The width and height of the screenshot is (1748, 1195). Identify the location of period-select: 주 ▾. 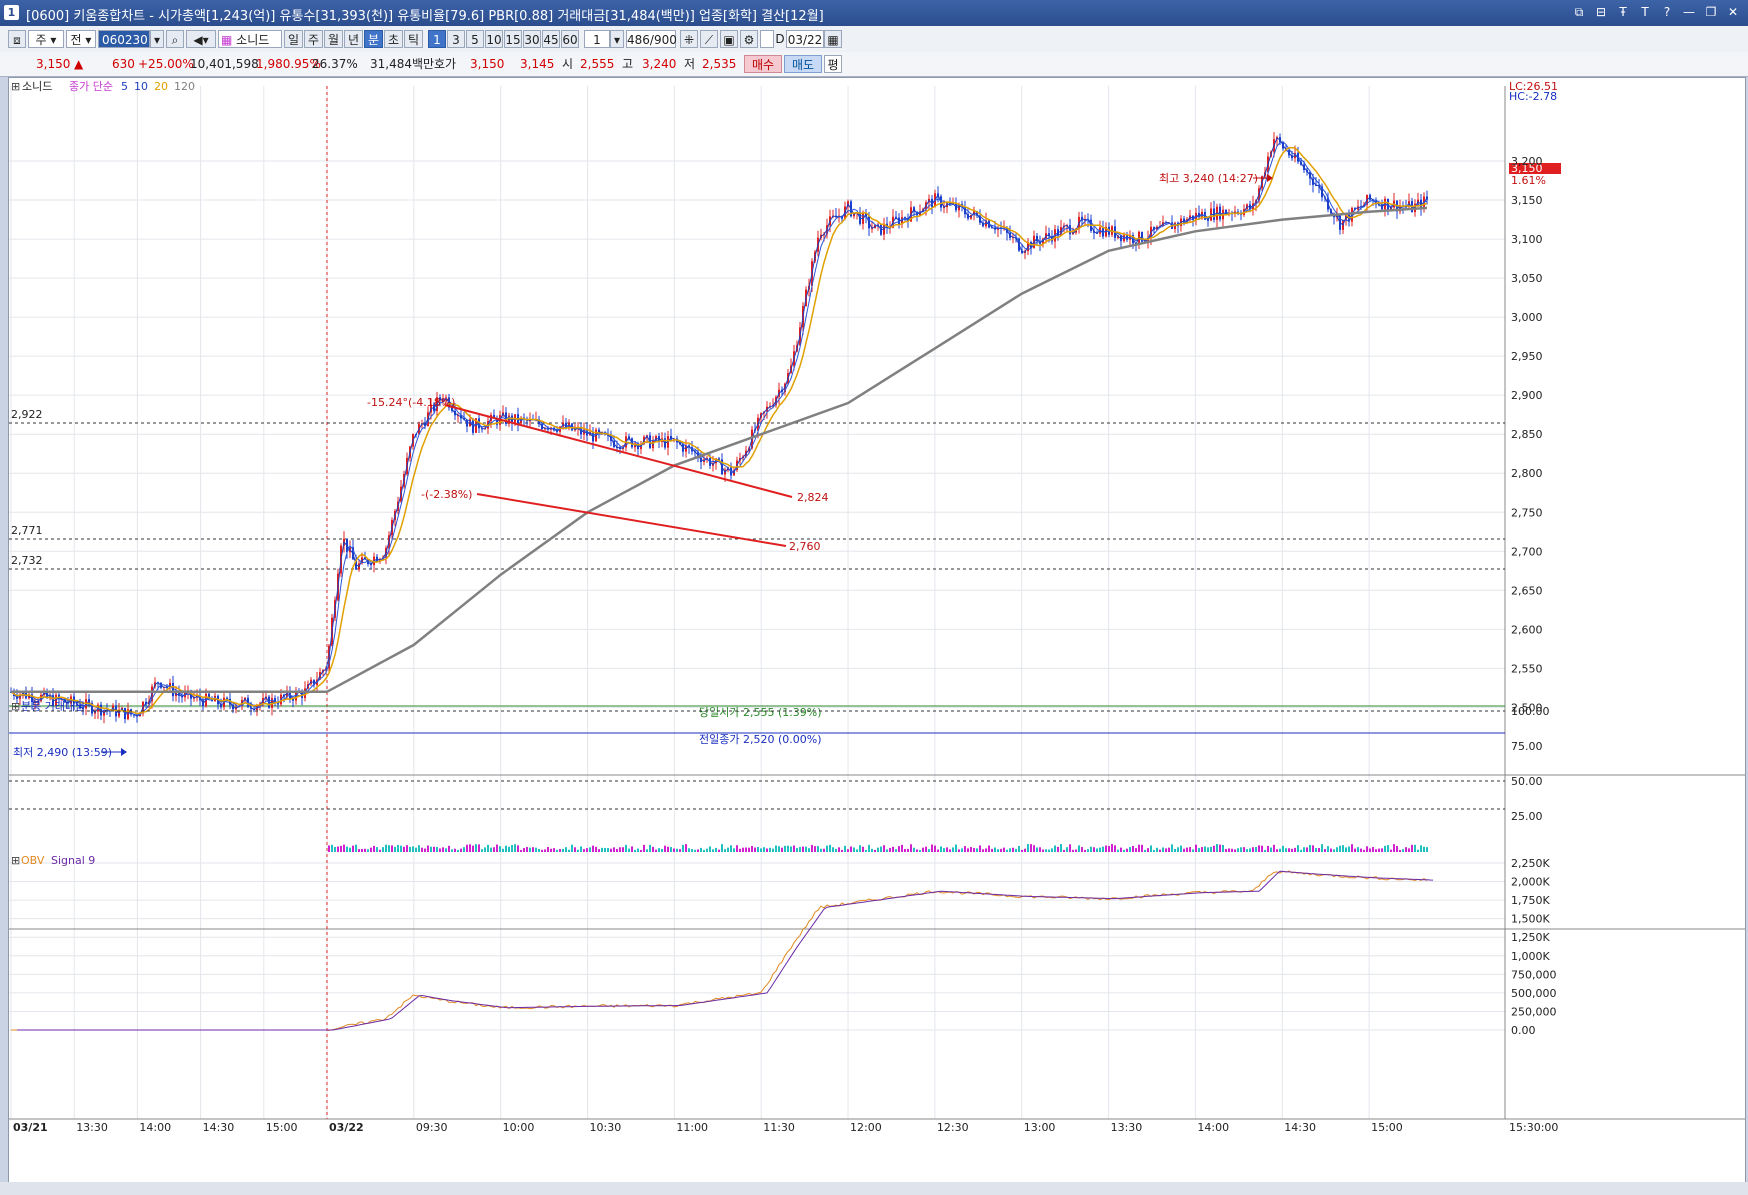
(46, 39).